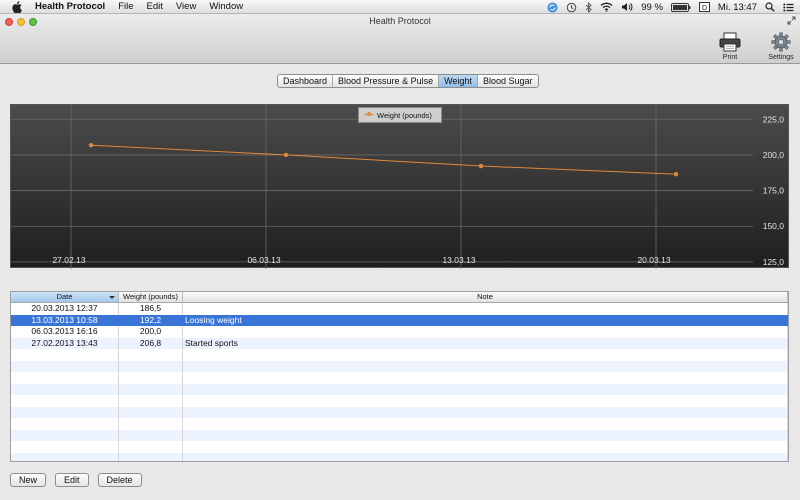 This screenshot has width=800, height=500. What do you see at coordinates (119, 480) in the screenshot?
I see `delete-button: Delete` at bounding box center [119, 480].